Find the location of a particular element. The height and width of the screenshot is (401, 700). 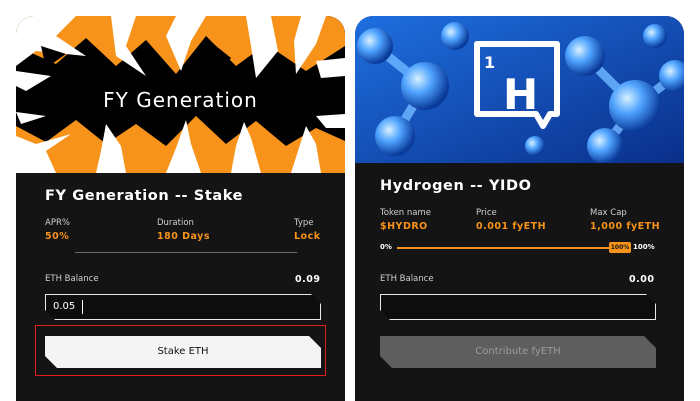

progress-max-label: 100% is located at coordinates (644, 247).